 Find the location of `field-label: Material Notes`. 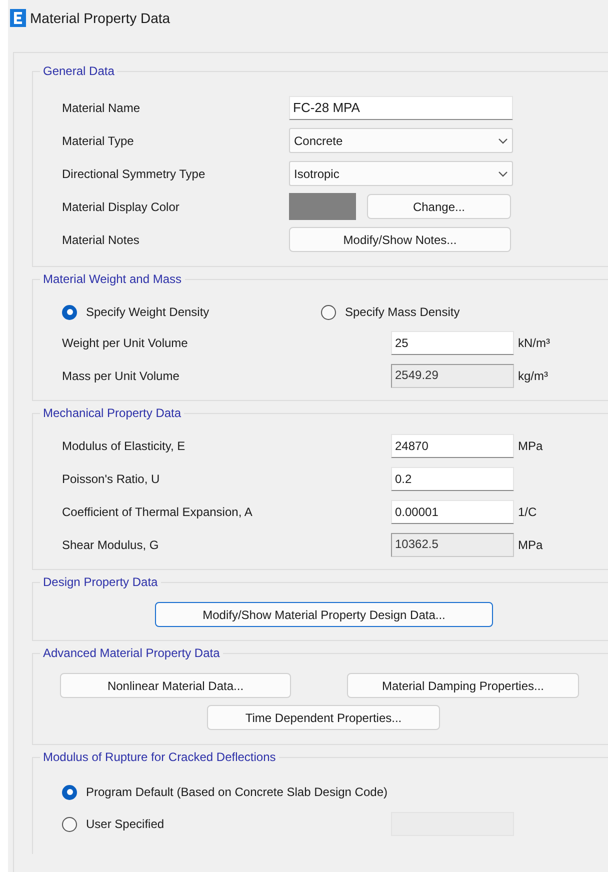

field-label: Material Notes is located at coordinates (101, 240).